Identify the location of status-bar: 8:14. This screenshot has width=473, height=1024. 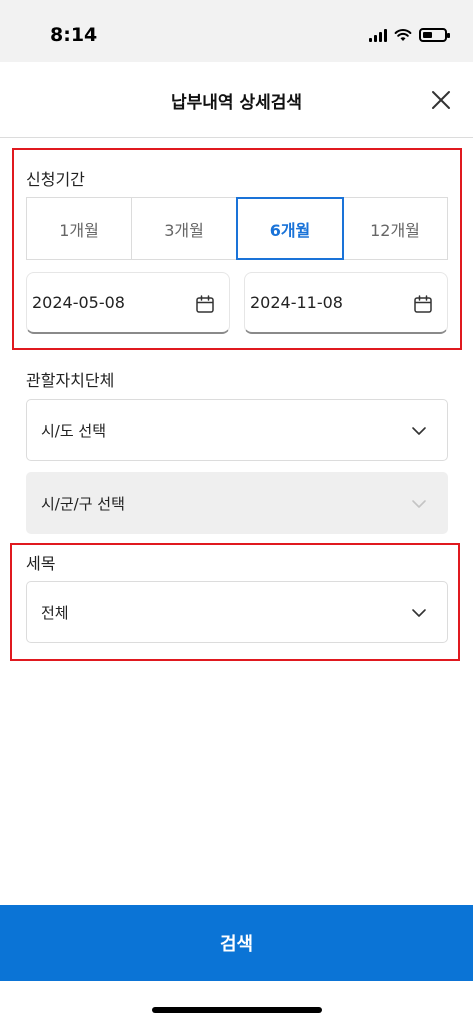
(236, 31).